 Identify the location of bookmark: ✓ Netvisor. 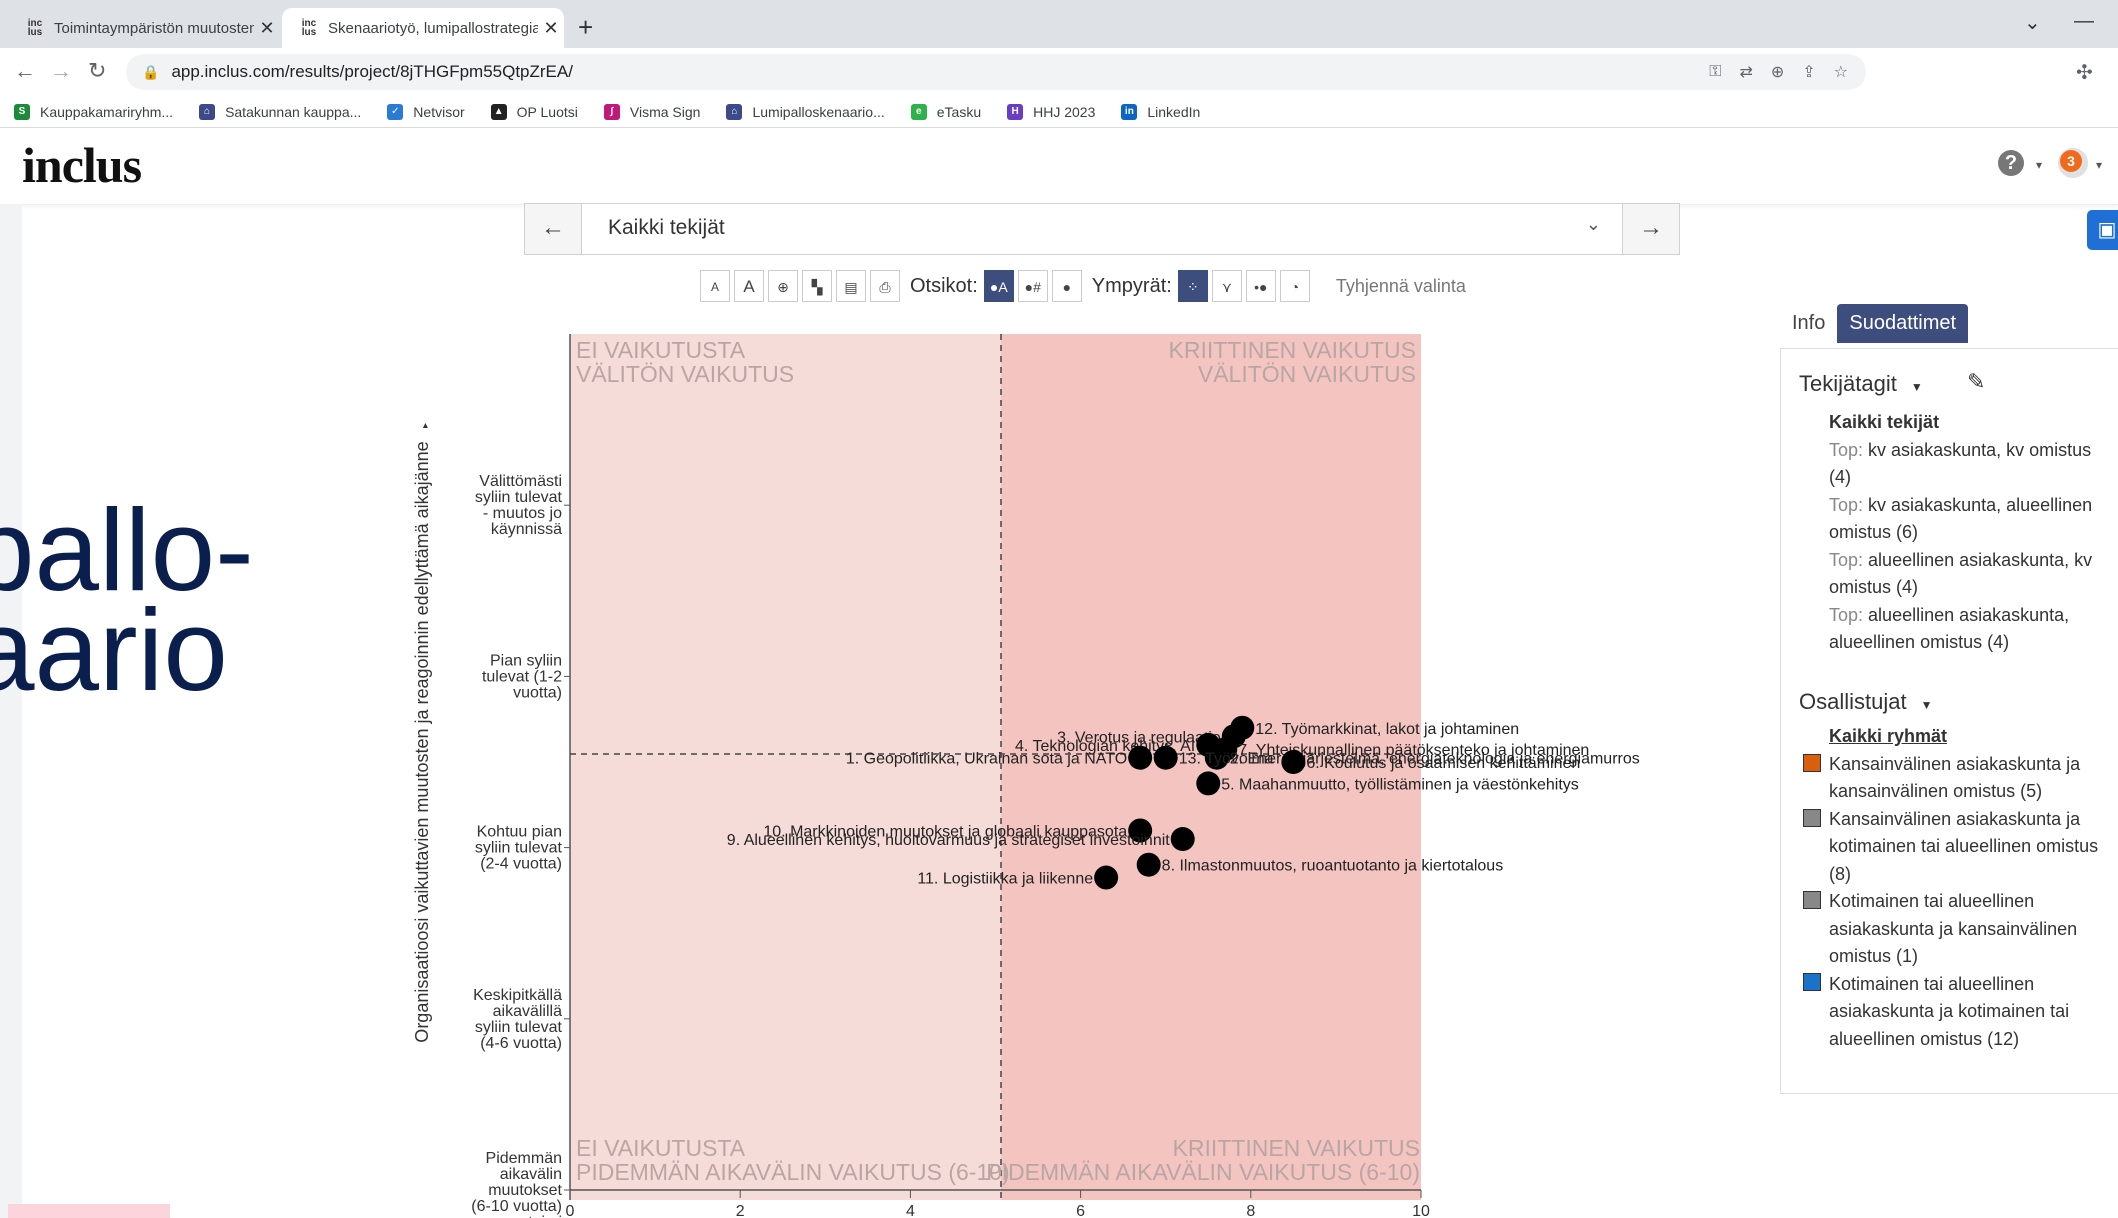
(426, 111).